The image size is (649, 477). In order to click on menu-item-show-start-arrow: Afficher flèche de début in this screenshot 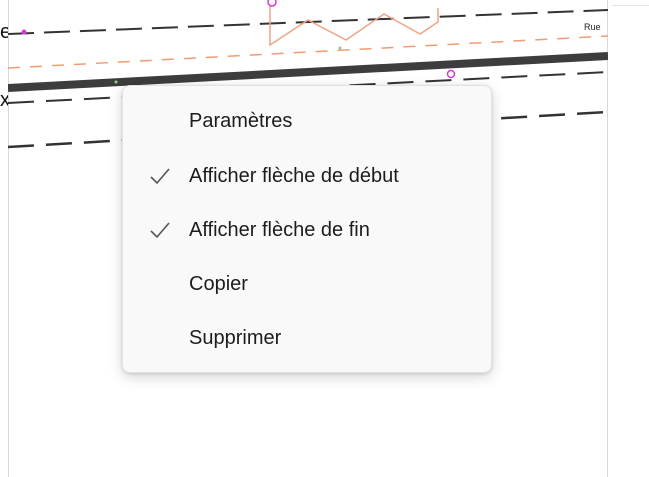, I will do `click(307, 176)`.